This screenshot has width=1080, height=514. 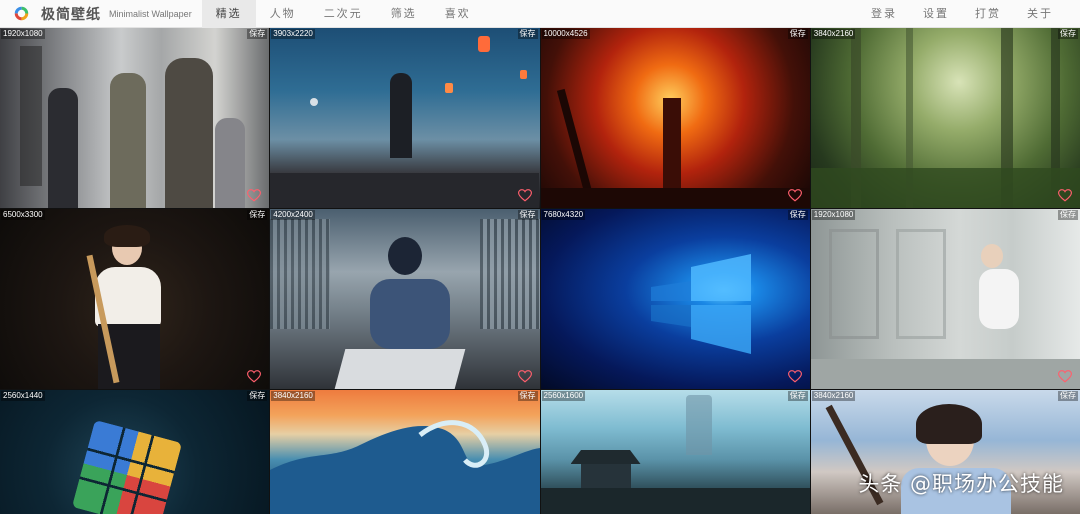 I want to click on watermark-text: 头条 @职场办公技能, so click(x=961, y=484).